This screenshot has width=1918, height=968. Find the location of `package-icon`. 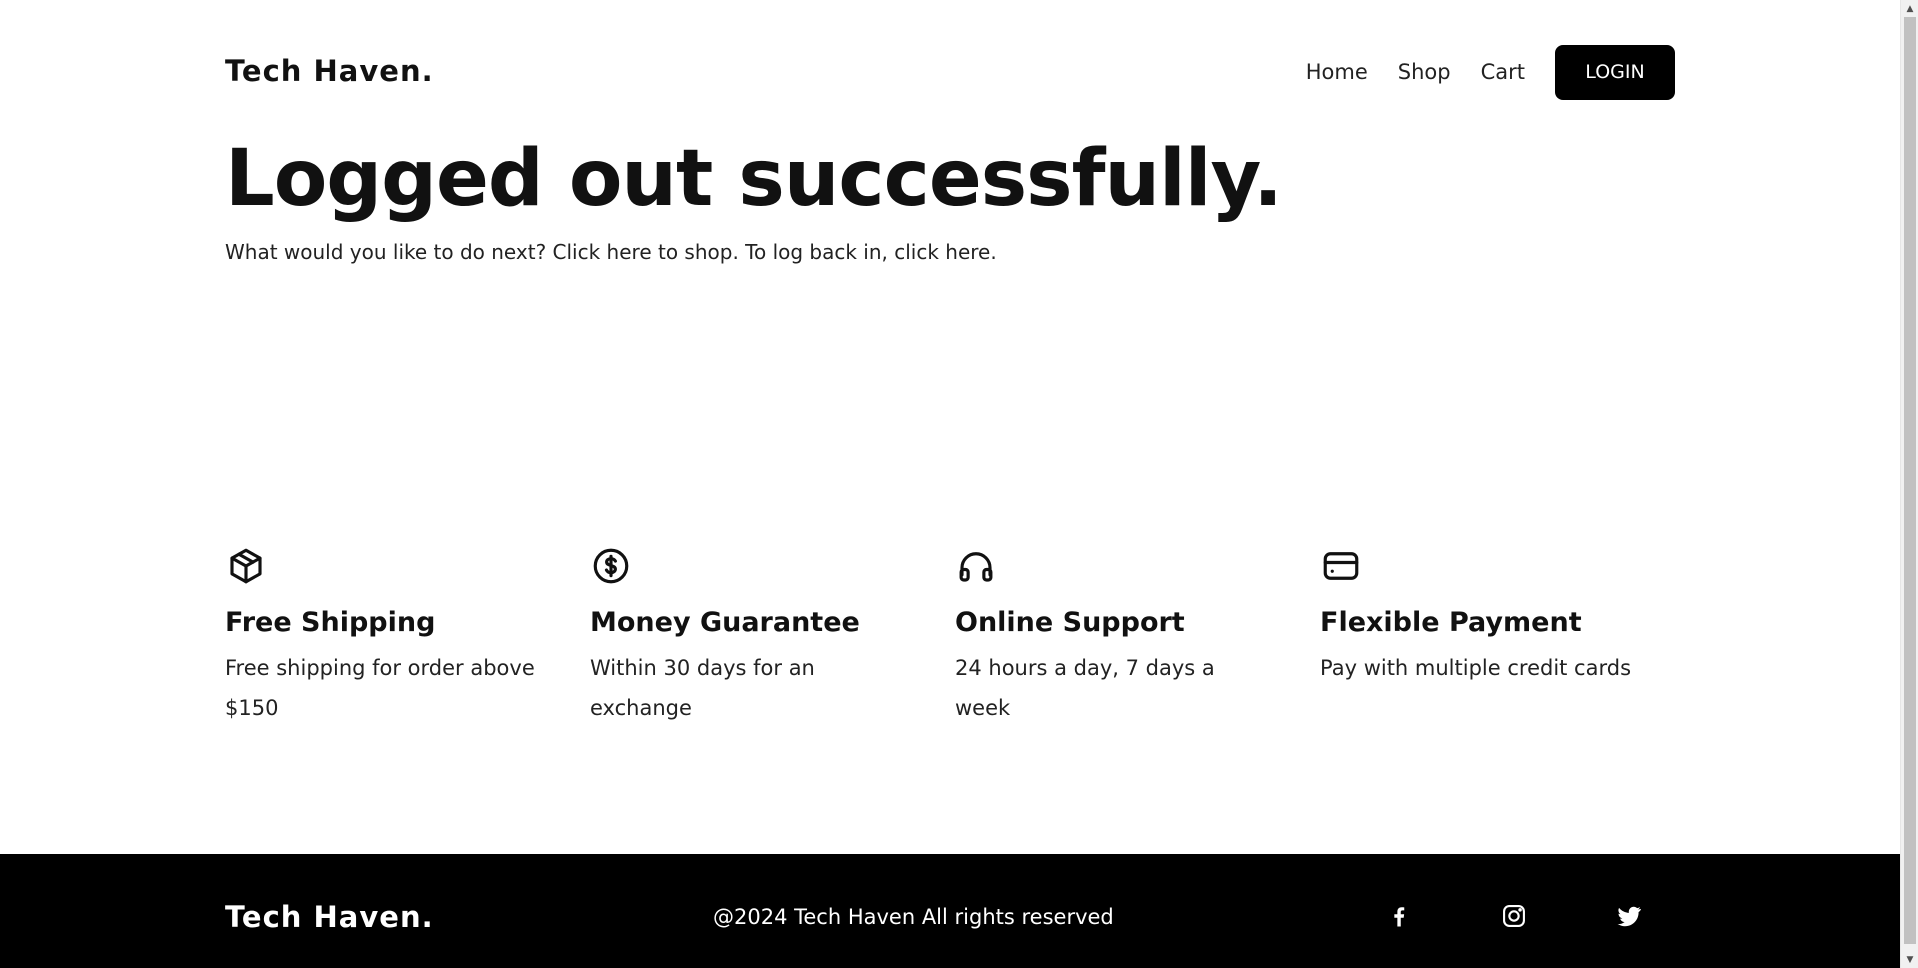

package-icon is located at coordinates (246, 566).